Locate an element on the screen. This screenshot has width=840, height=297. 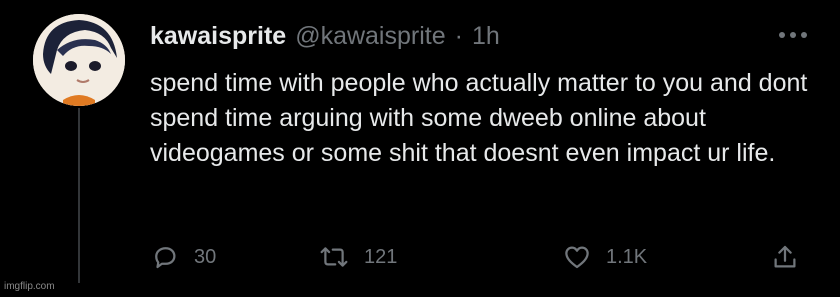
avatar is located at coordinates (79, 60).